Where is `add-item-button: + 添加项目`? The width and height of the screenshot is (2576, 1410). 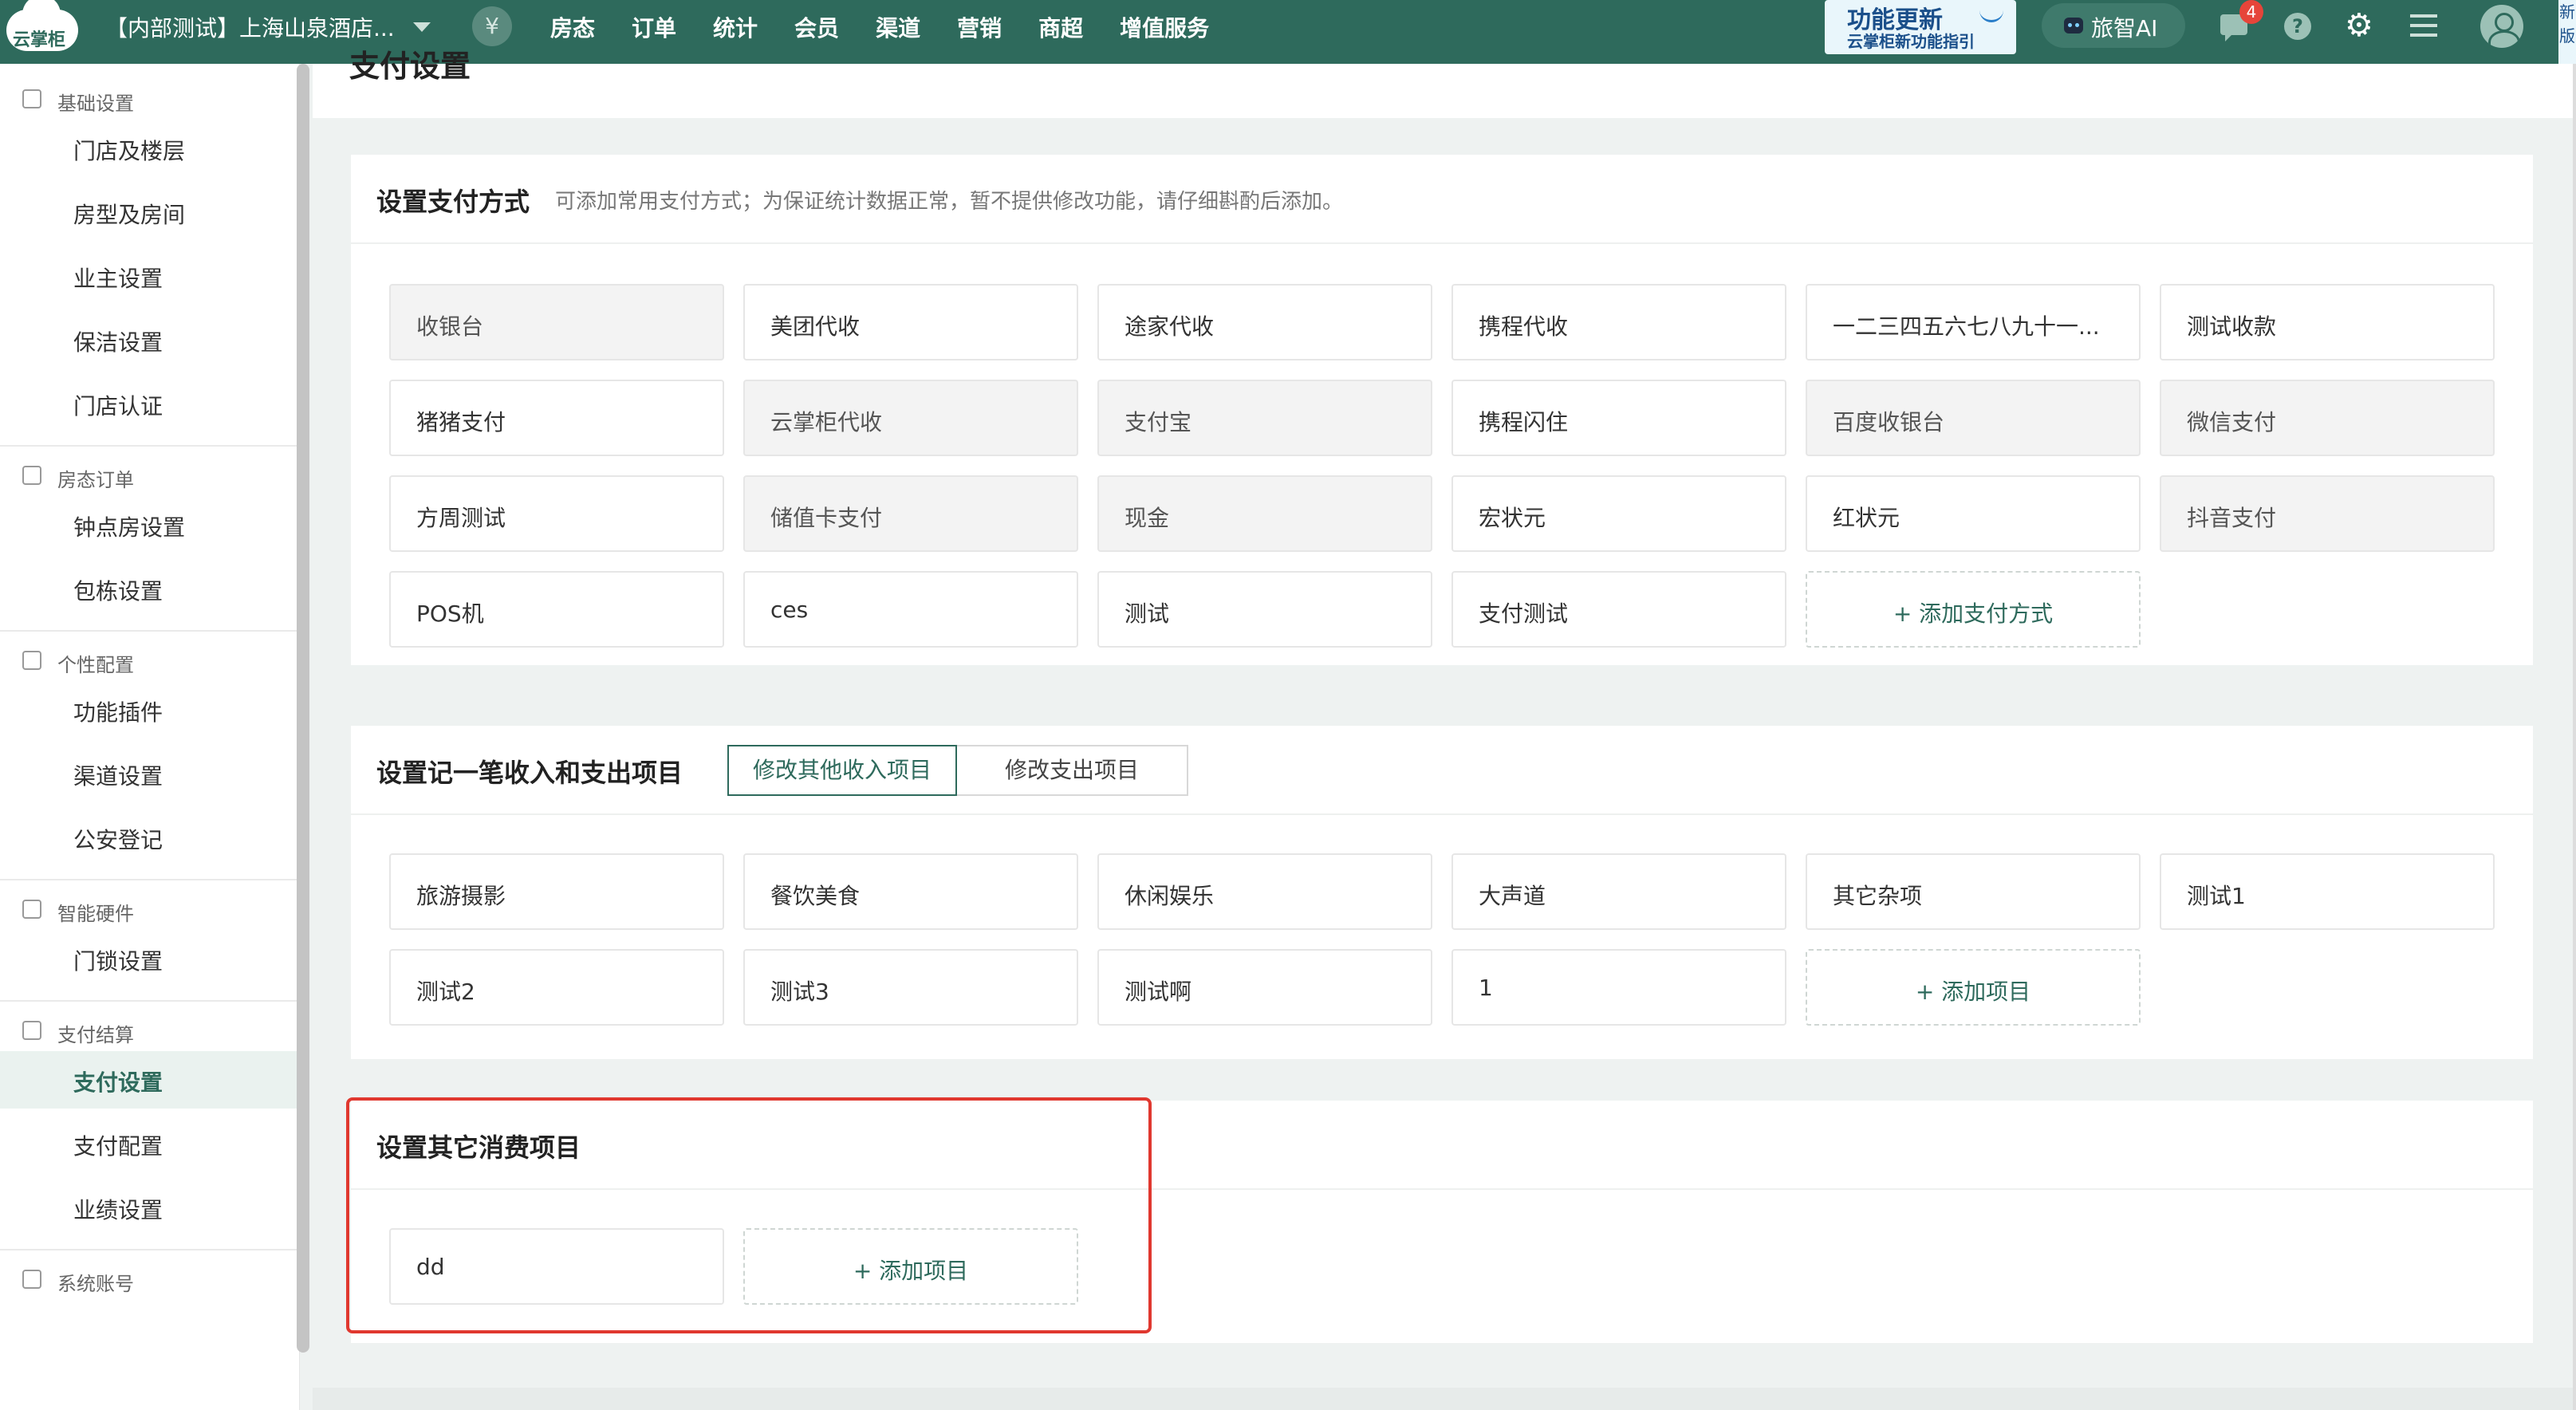 add-item-button: + 添加项目 is located at coordinates (1973, 988).